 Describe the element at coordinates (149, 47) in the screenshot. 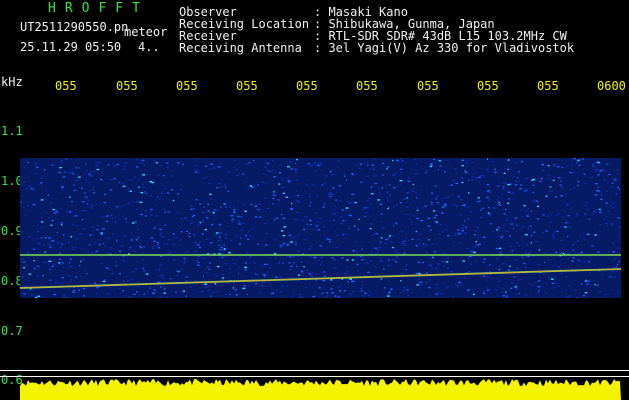

I see `count: 4..` at that location.